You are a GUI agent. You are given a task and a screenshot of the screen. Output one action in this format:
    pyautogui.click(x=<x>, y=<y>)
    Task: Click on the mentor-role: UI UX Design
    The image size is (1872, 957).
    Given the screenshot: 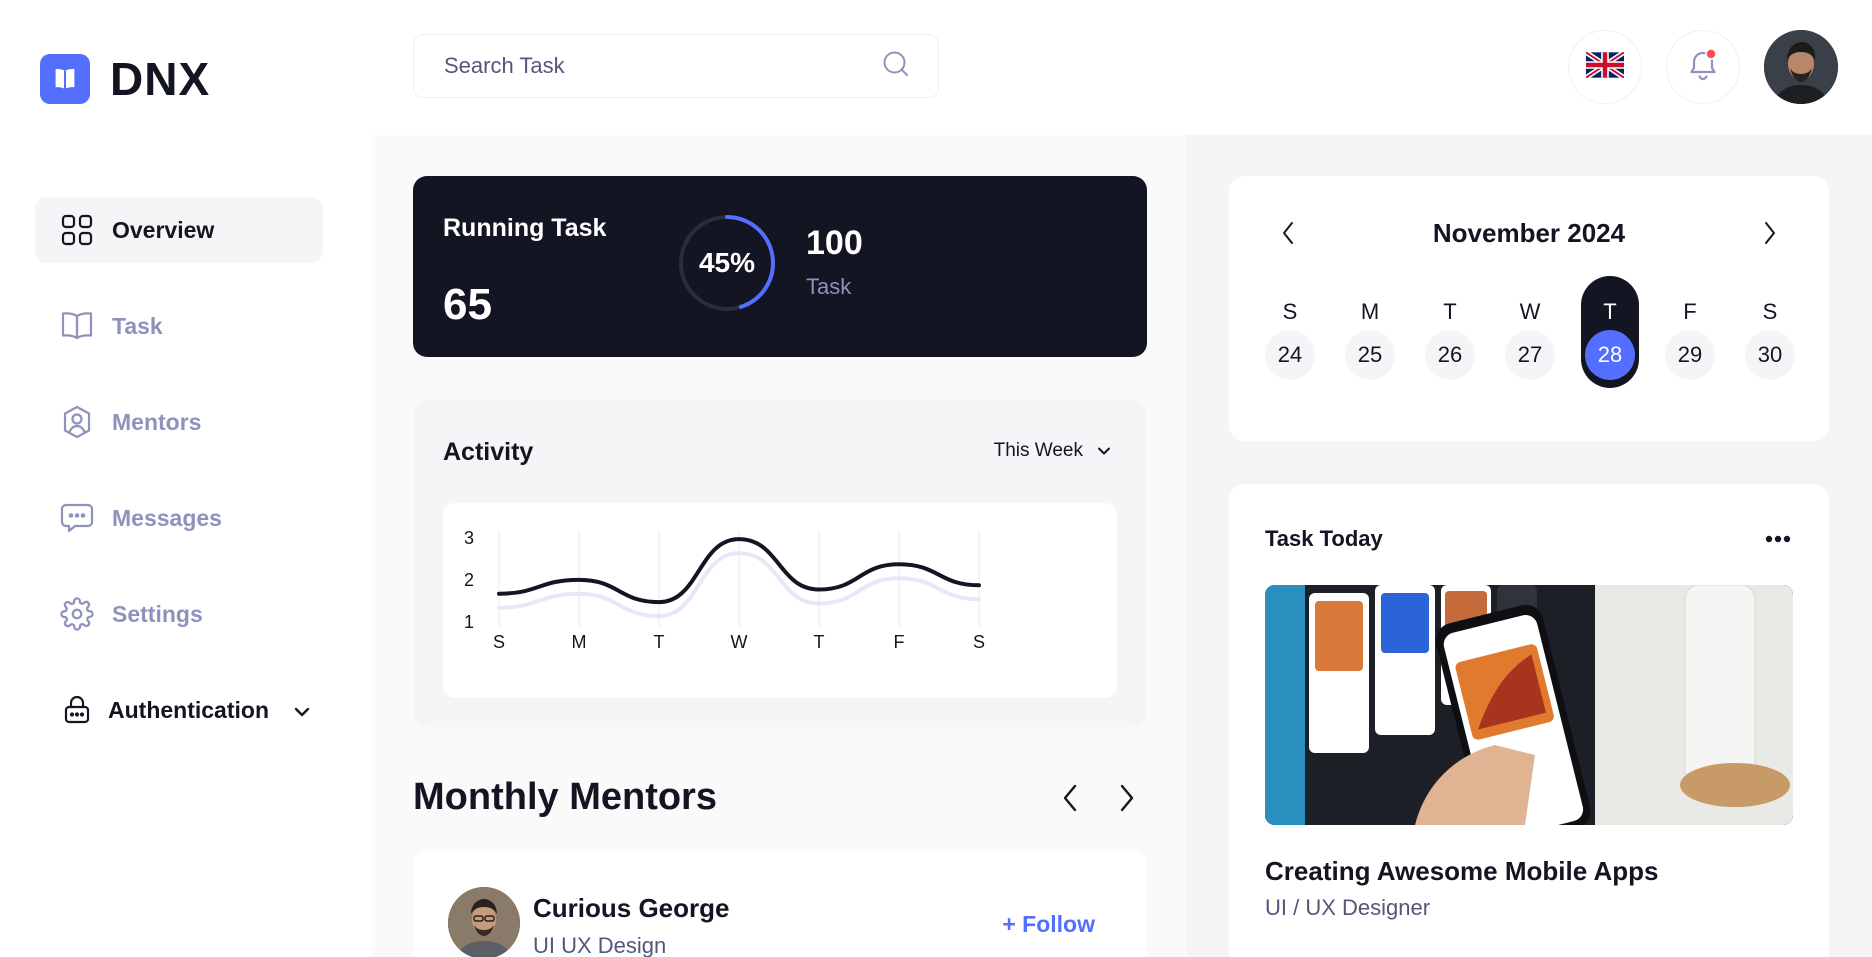 What is the action you would take?
    pyautogui.click(x=600, y=945)
    